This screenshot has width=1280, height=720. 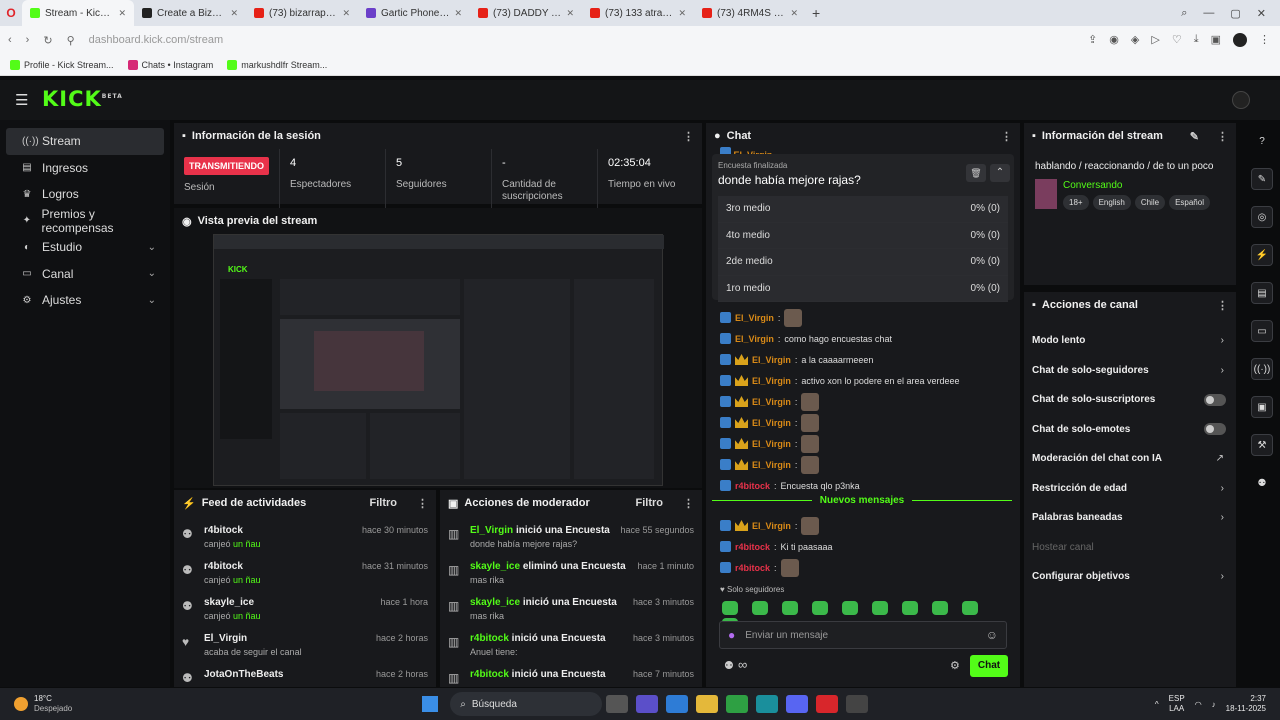 What do you see at coordinates (384, 503) in the screenshot?
I see `activity-filter-button: Filtro` at bounding box center [384, 503].